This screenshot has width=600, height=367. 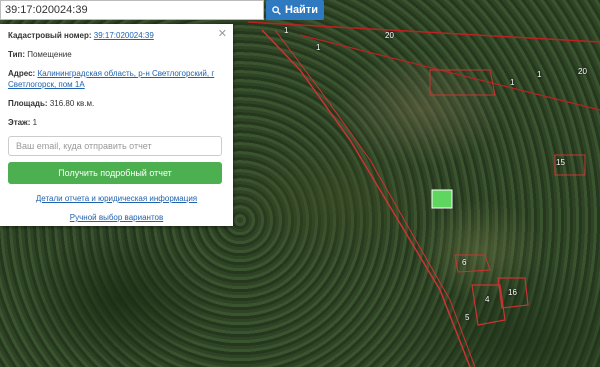 I want to click on area-value: 316.80 кв.м., so click(x=72, y=103).